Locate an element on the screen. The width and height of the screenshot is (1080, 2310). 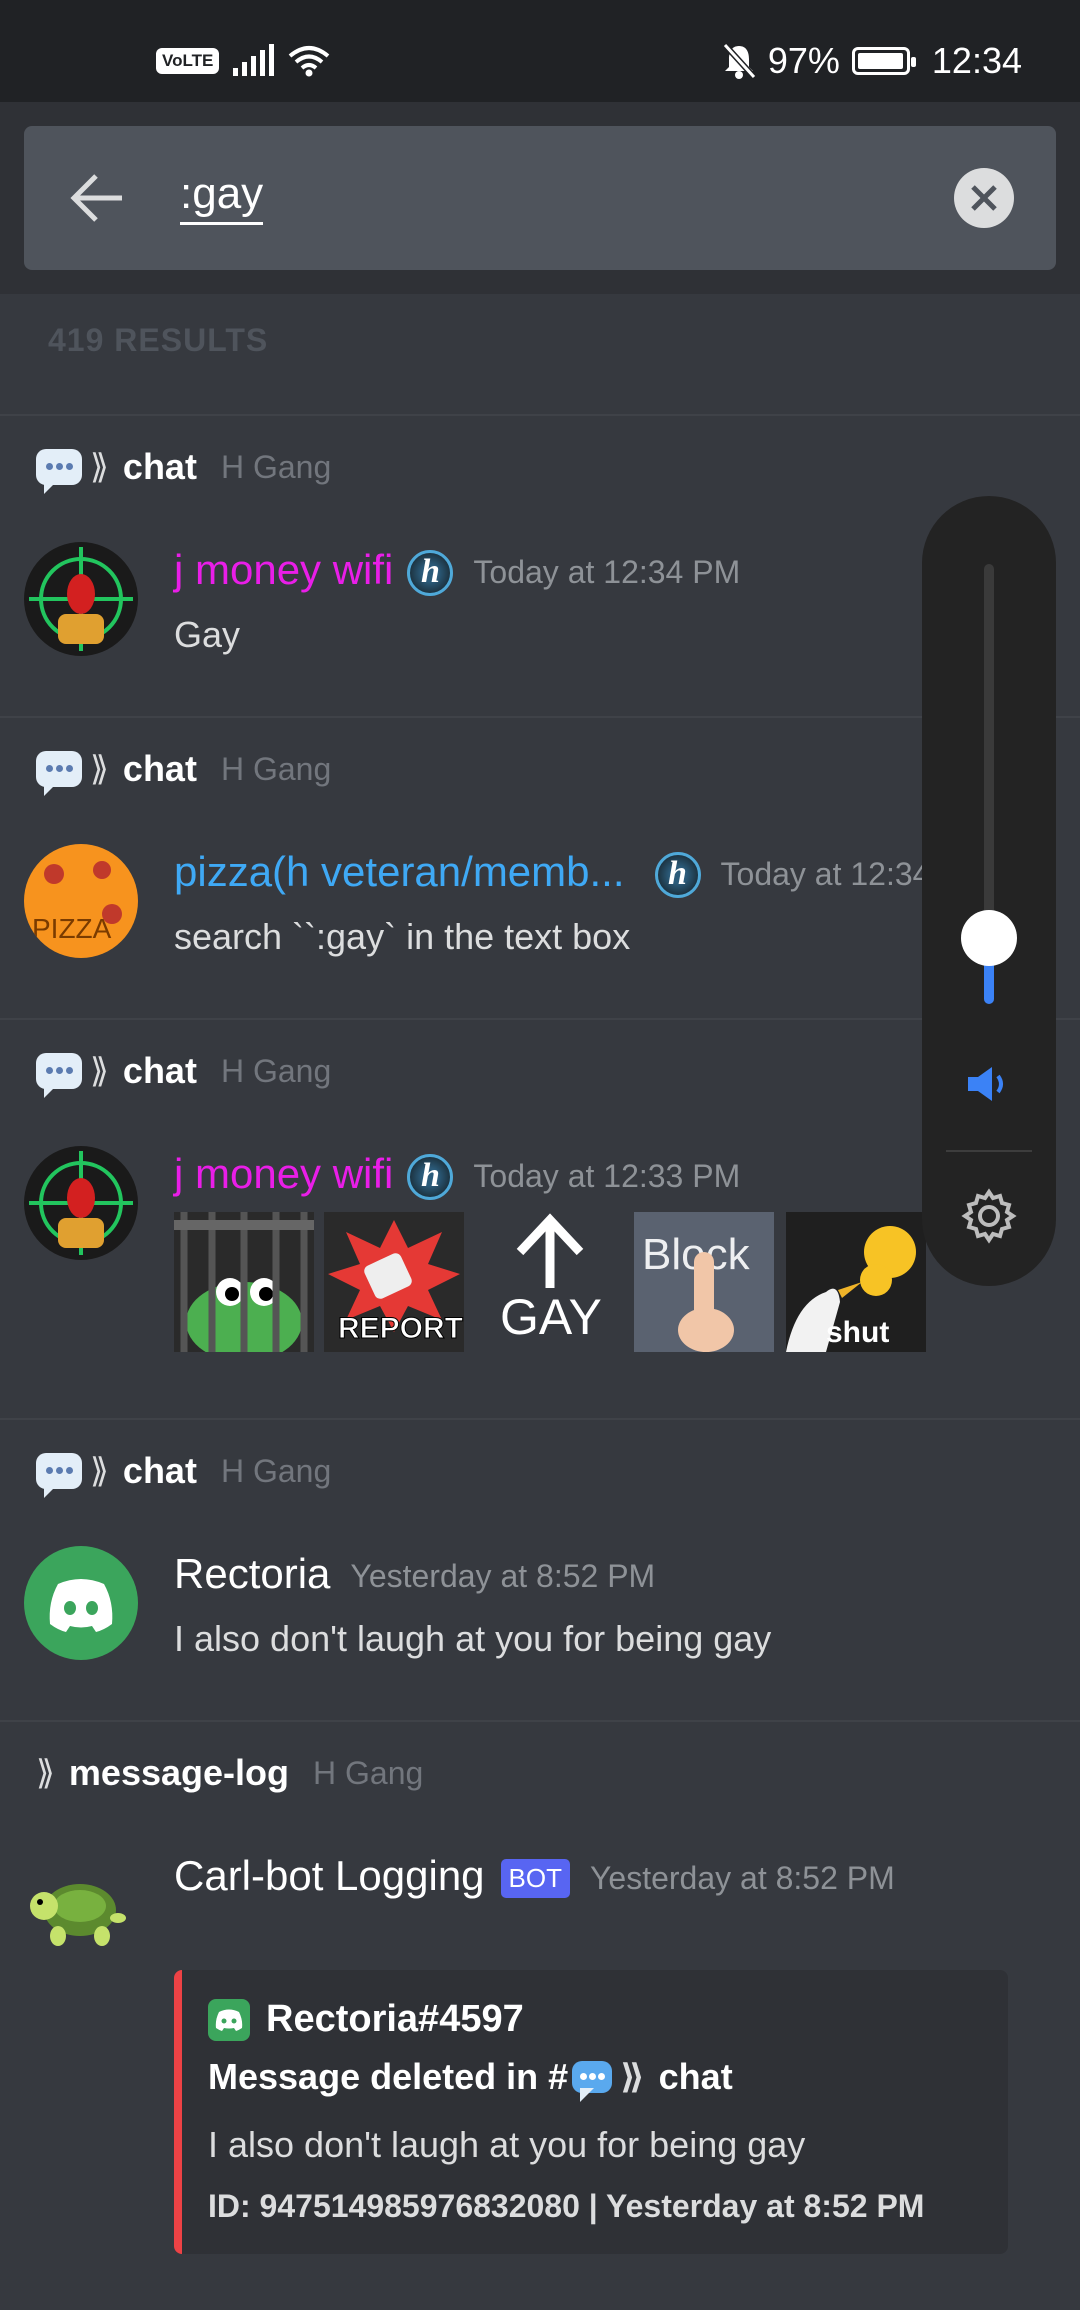
up-arrow-gay-sticker: GAY is located at coordinates (550, 1282).